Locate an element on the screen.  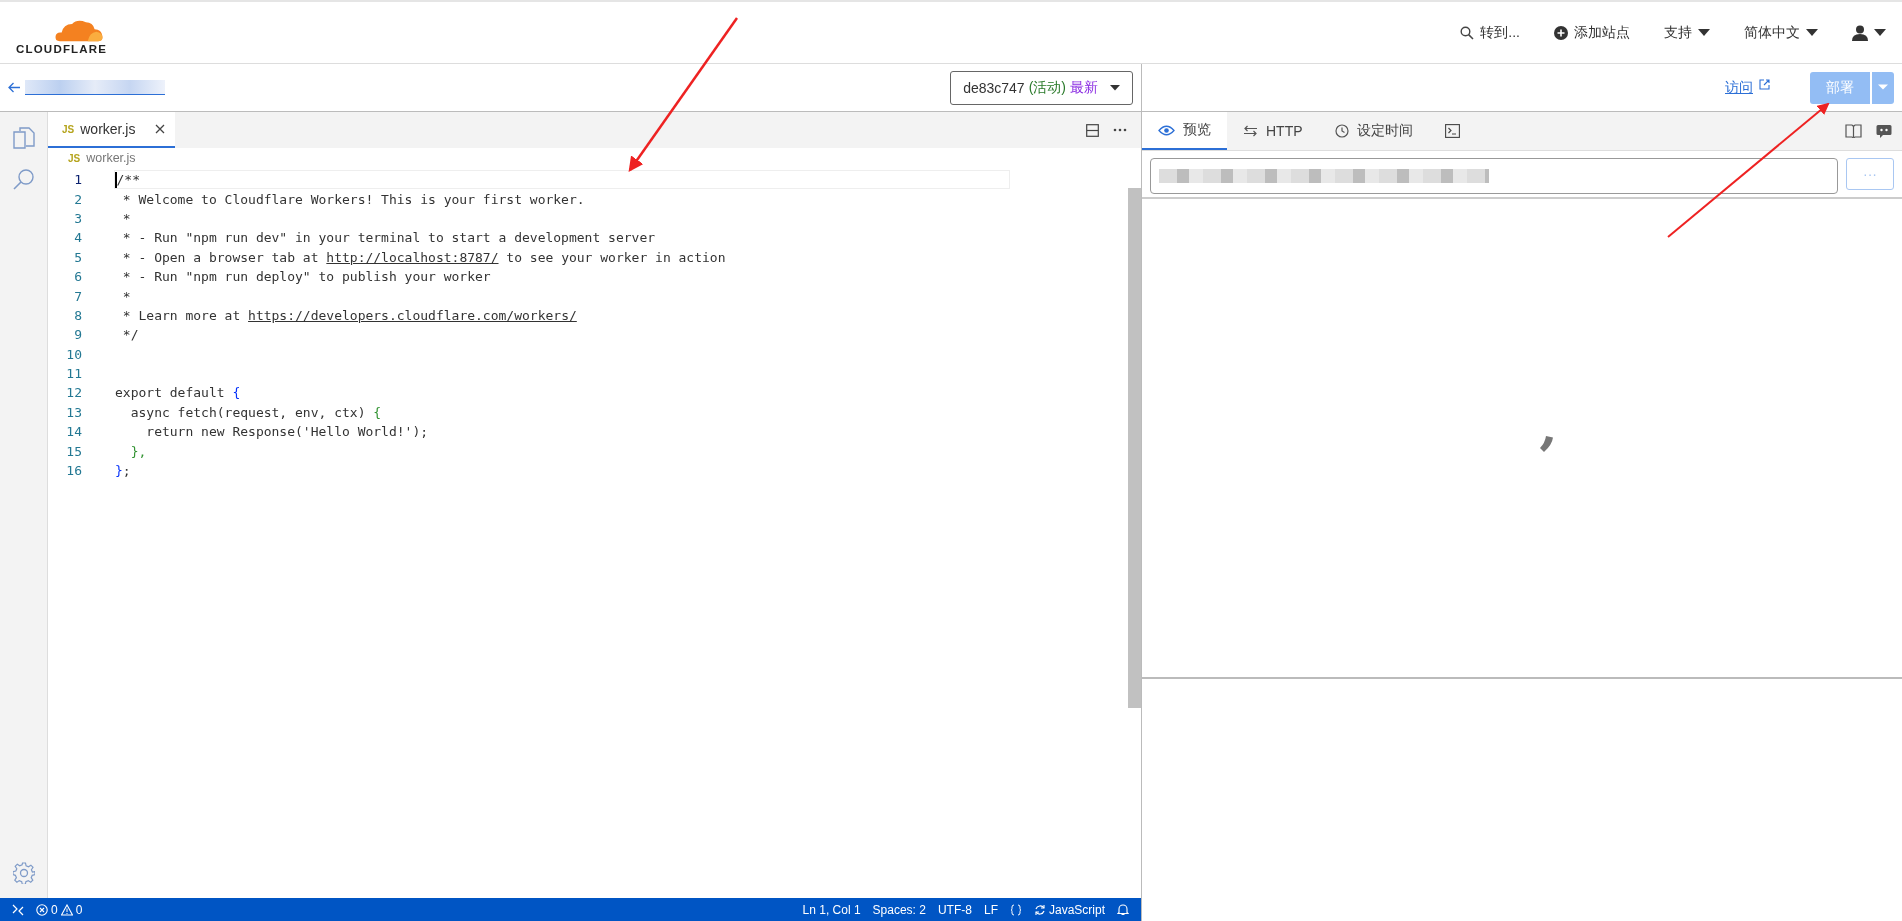
code-line: }; is located at coordinates (123, 471).